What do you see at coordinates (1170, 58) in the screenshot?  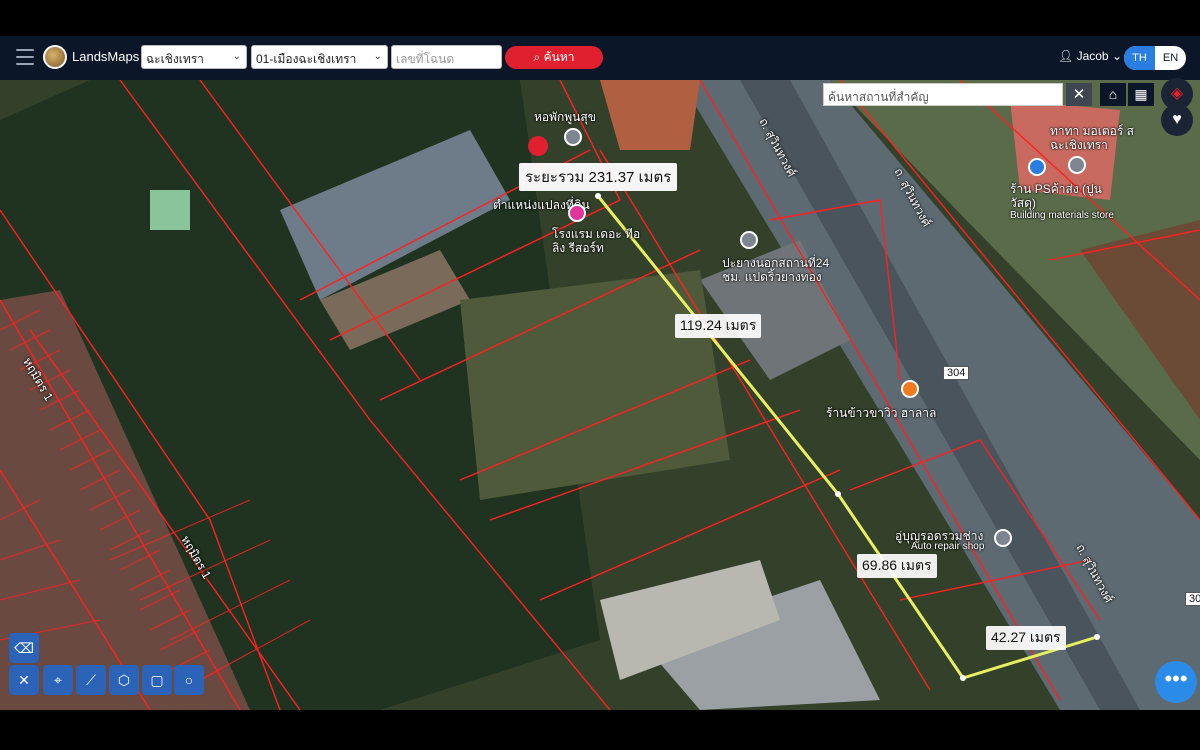 I see `lang-en-button: EN` at bounding box center [1170, 58].